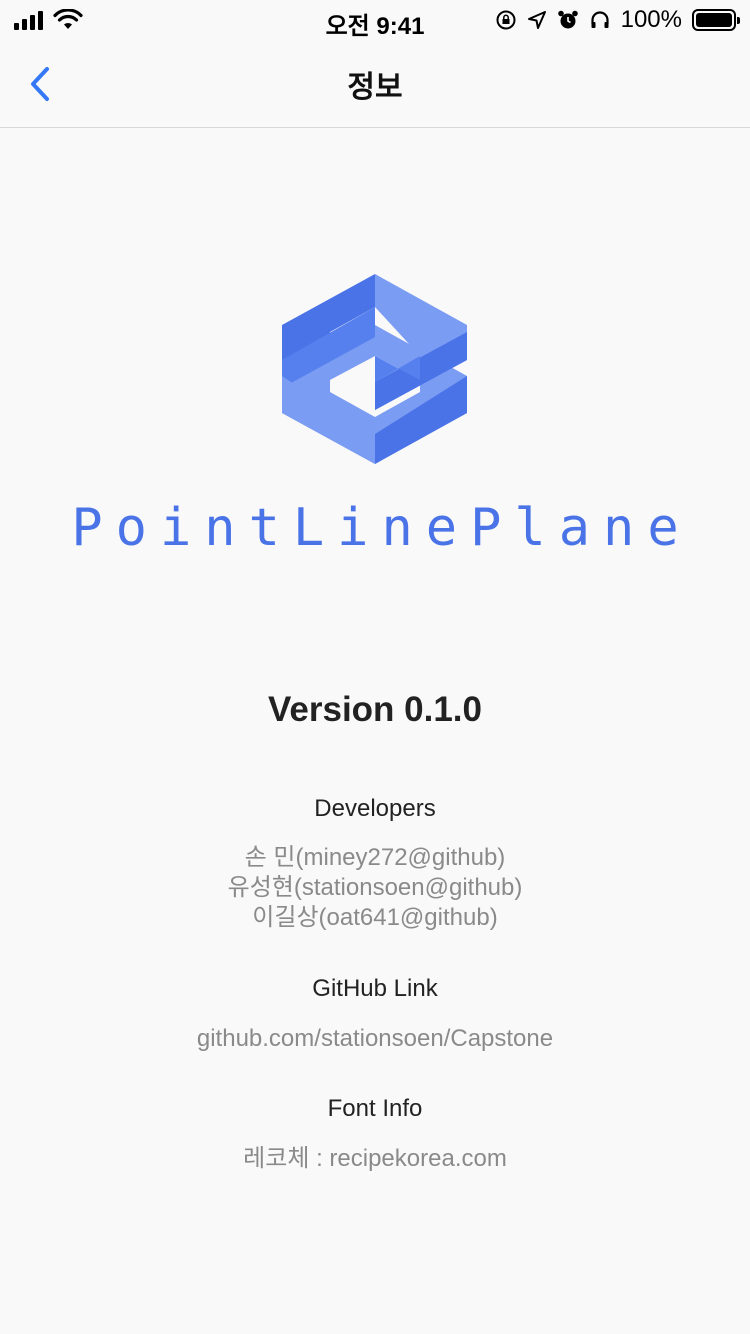  What do you see at coordinates (375, 917) in the screenshot?
I see `developer-item: 이길상(oat641@github)` at bounding box center [375, 917].